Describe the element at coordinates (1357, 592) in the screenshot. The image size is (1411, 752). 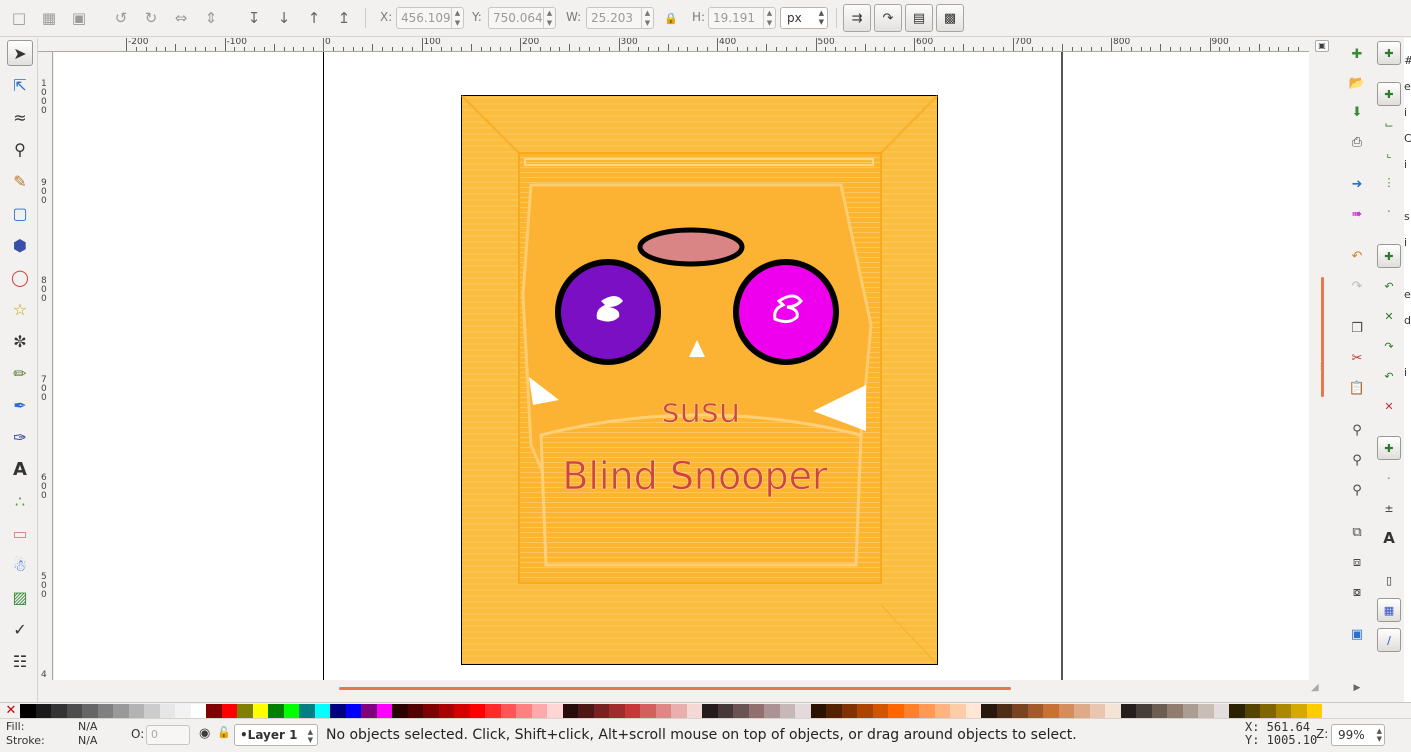
I see `unlink-clone-icon: ⧇` at that location.